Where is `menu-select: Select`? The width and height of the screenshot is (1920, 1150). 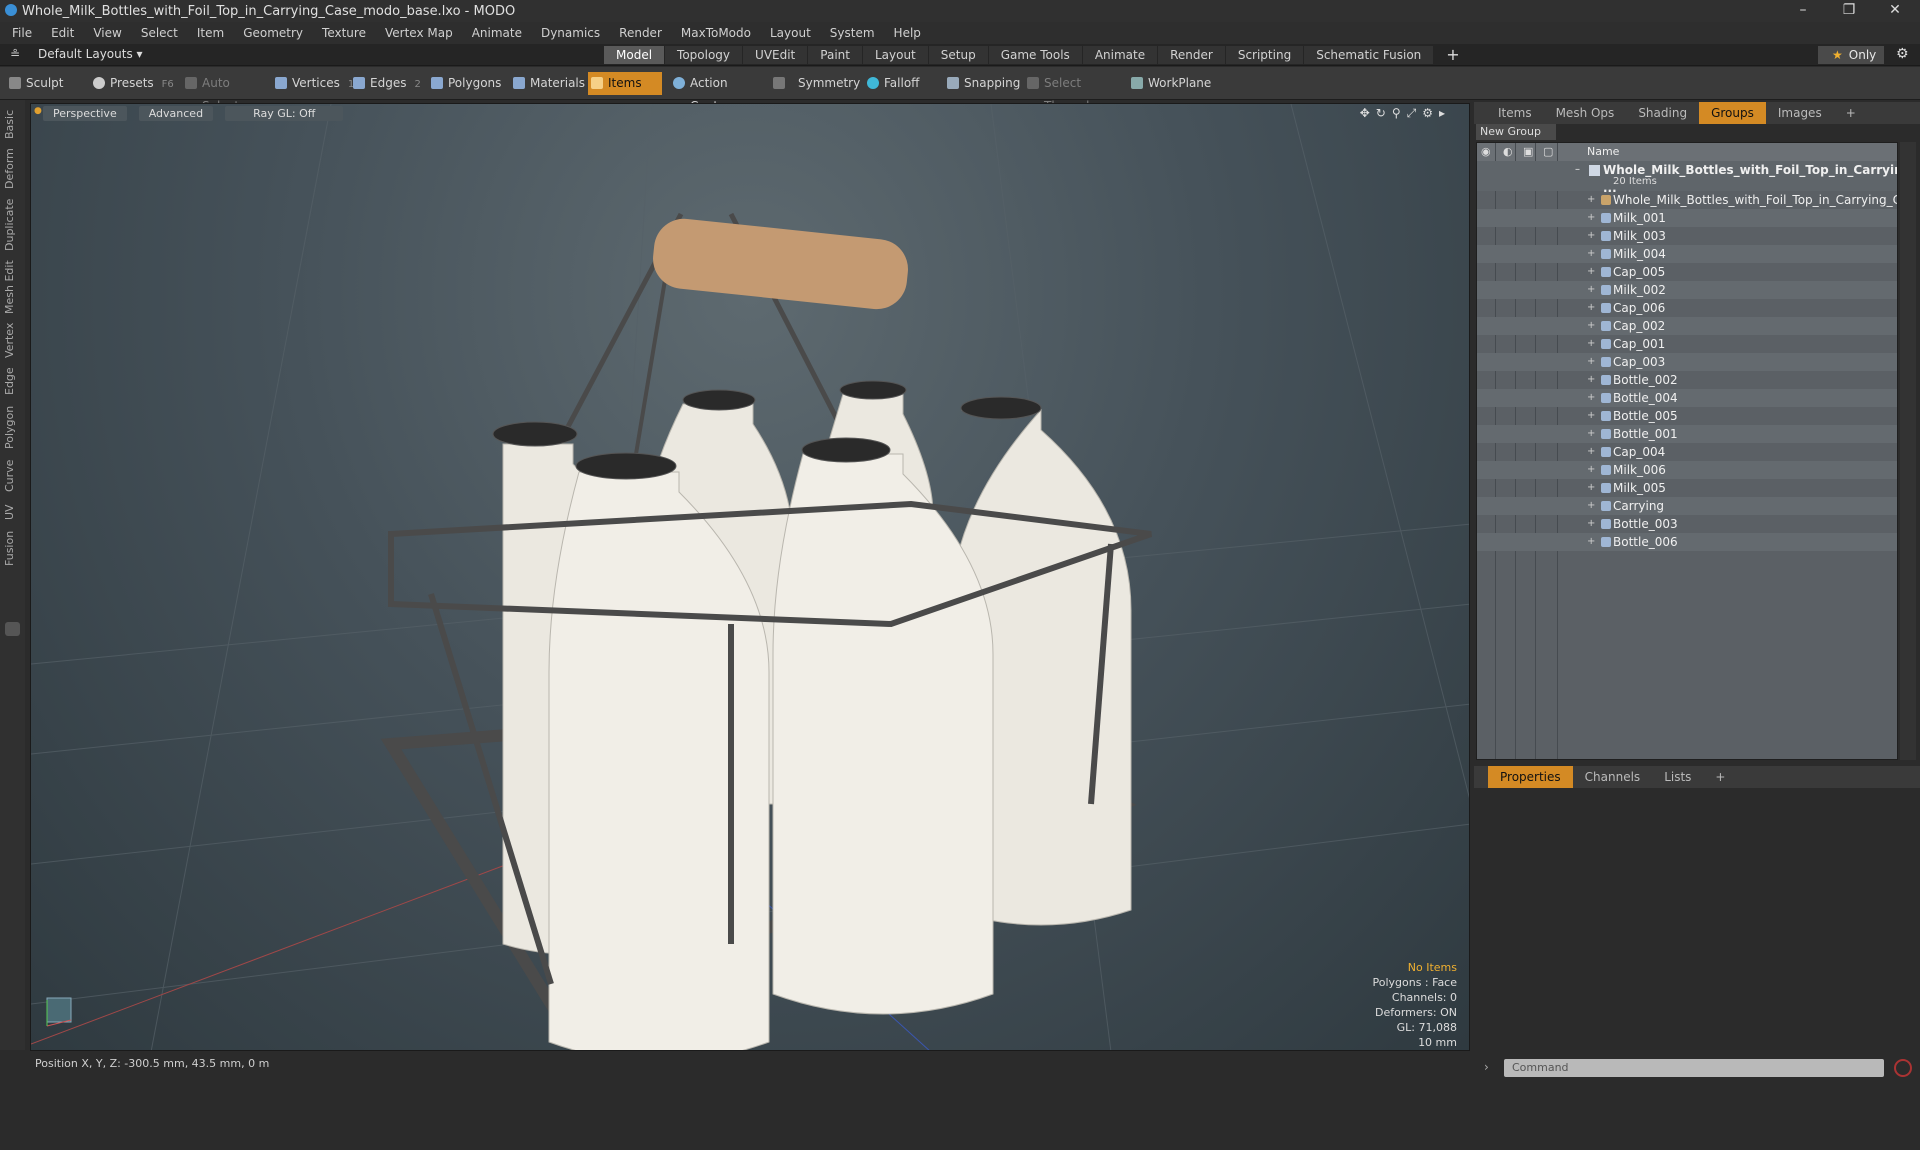 menu-select: Select is located at coordinates (159, 33).